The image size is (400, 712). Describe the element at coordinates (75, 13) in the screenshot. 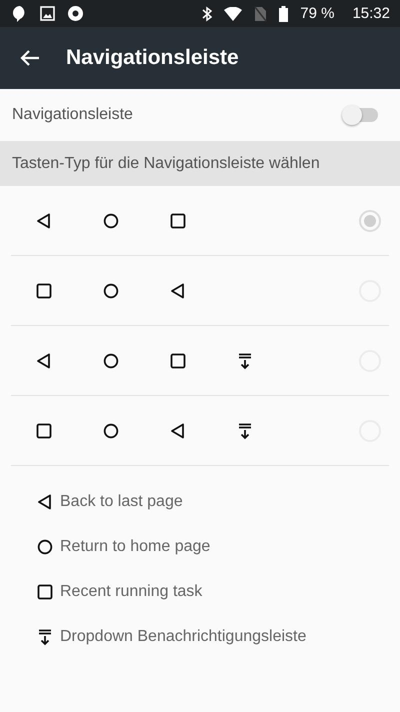

I see `browser-icon` at that location.